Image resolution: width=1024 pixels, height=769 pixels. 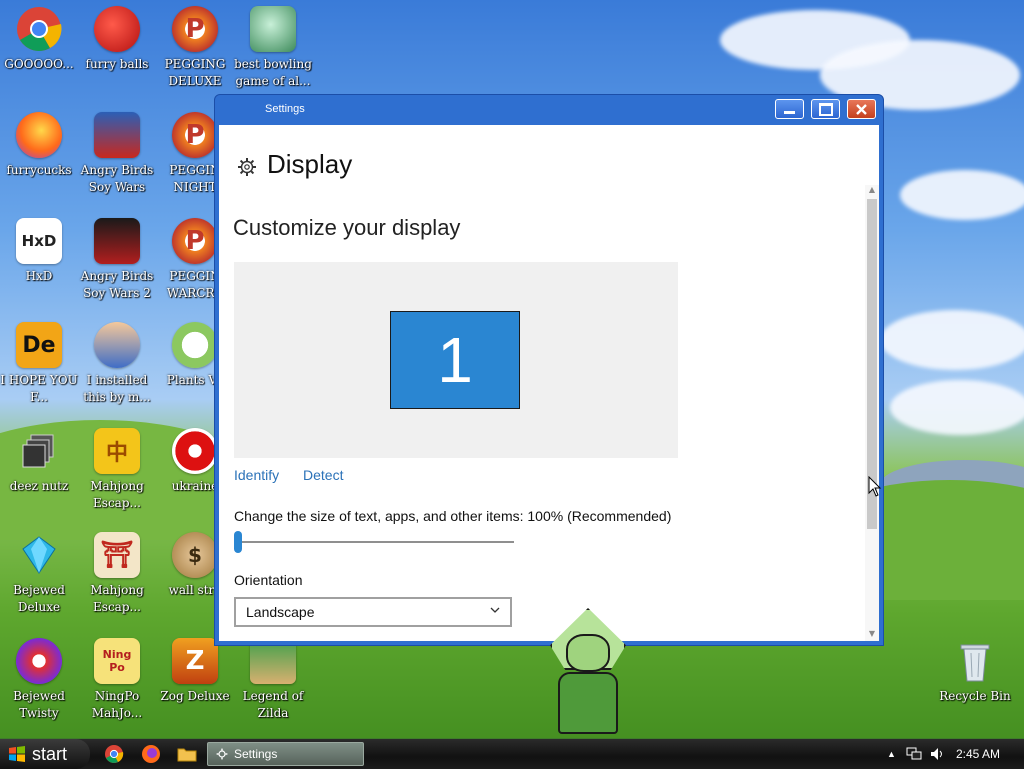 What do you see at coordinates (39, 276) in the screenshot?
I see `desktop-icon-label: HxD` at bounding box center [39, 276].